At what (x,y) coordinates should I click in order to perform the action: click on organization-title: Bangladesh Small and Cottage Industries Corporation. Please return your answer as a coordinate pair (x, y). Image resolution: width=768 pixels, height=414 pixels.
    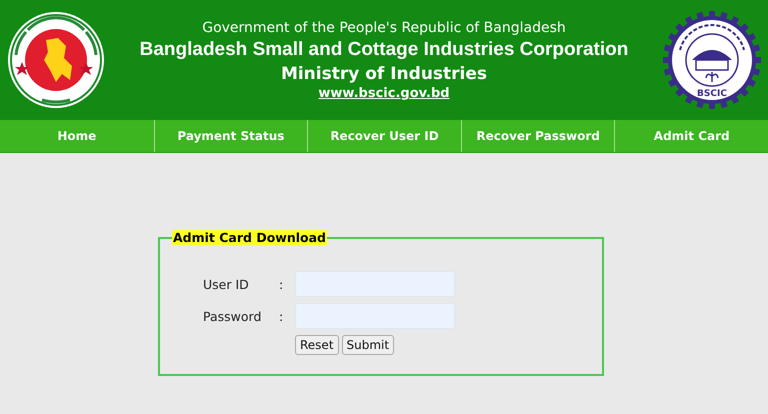
    Looking at the image, I should click on (384, 50).